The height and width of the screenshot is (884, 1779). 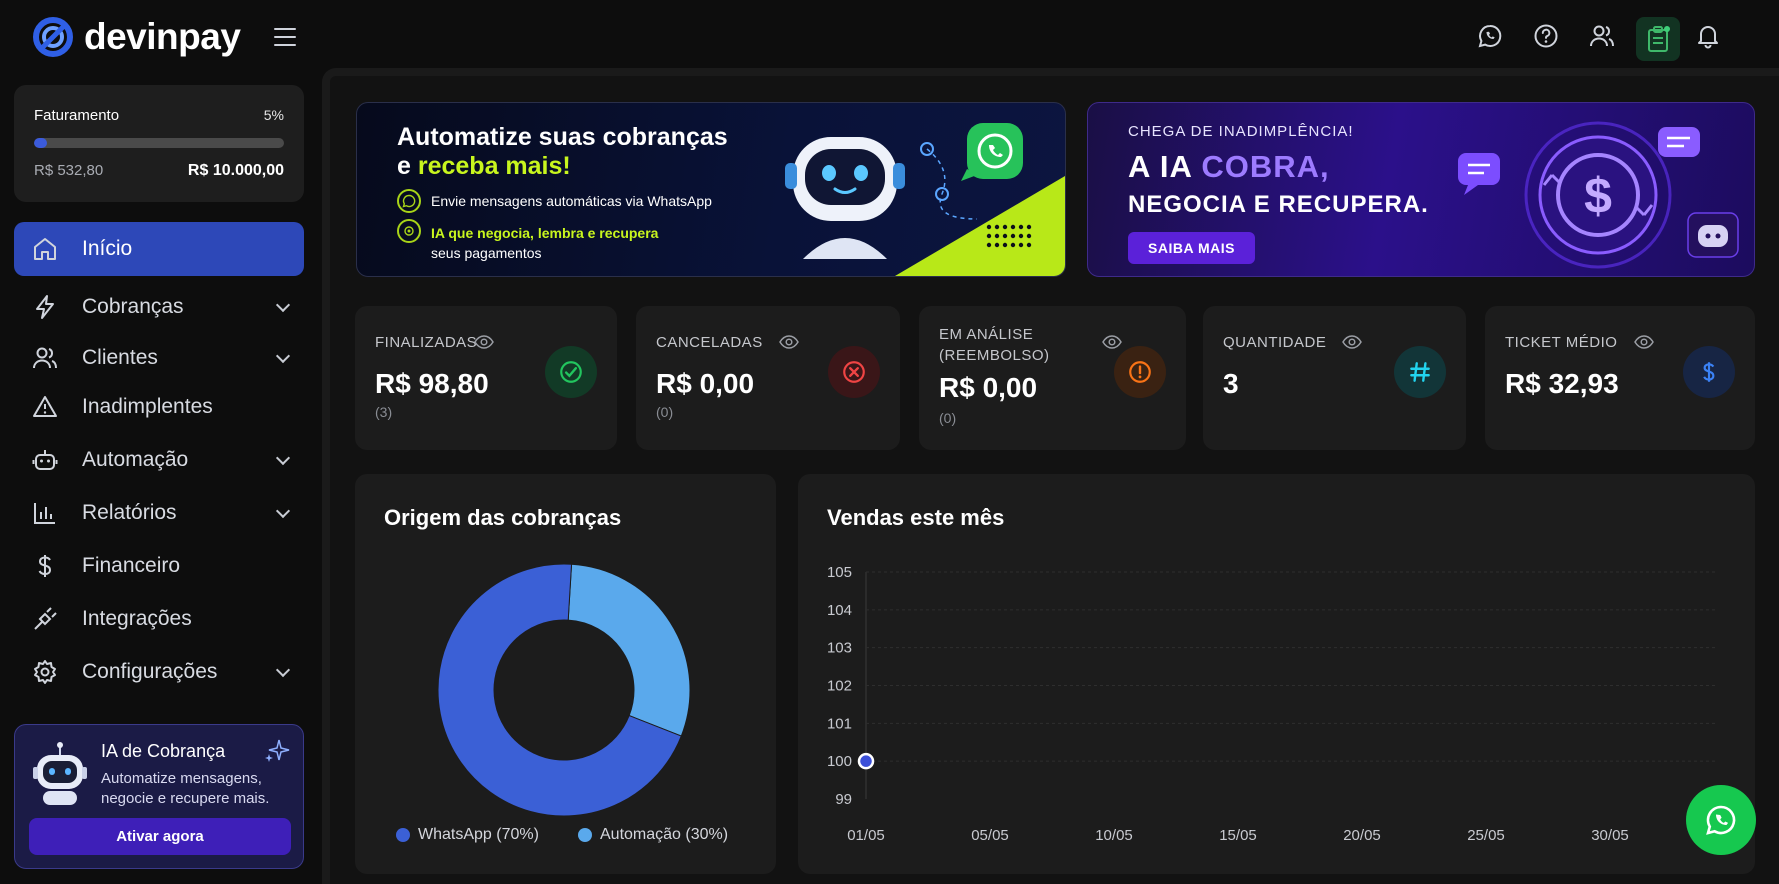 I want to click on stat-count: (3), so click(x=384, y=412).